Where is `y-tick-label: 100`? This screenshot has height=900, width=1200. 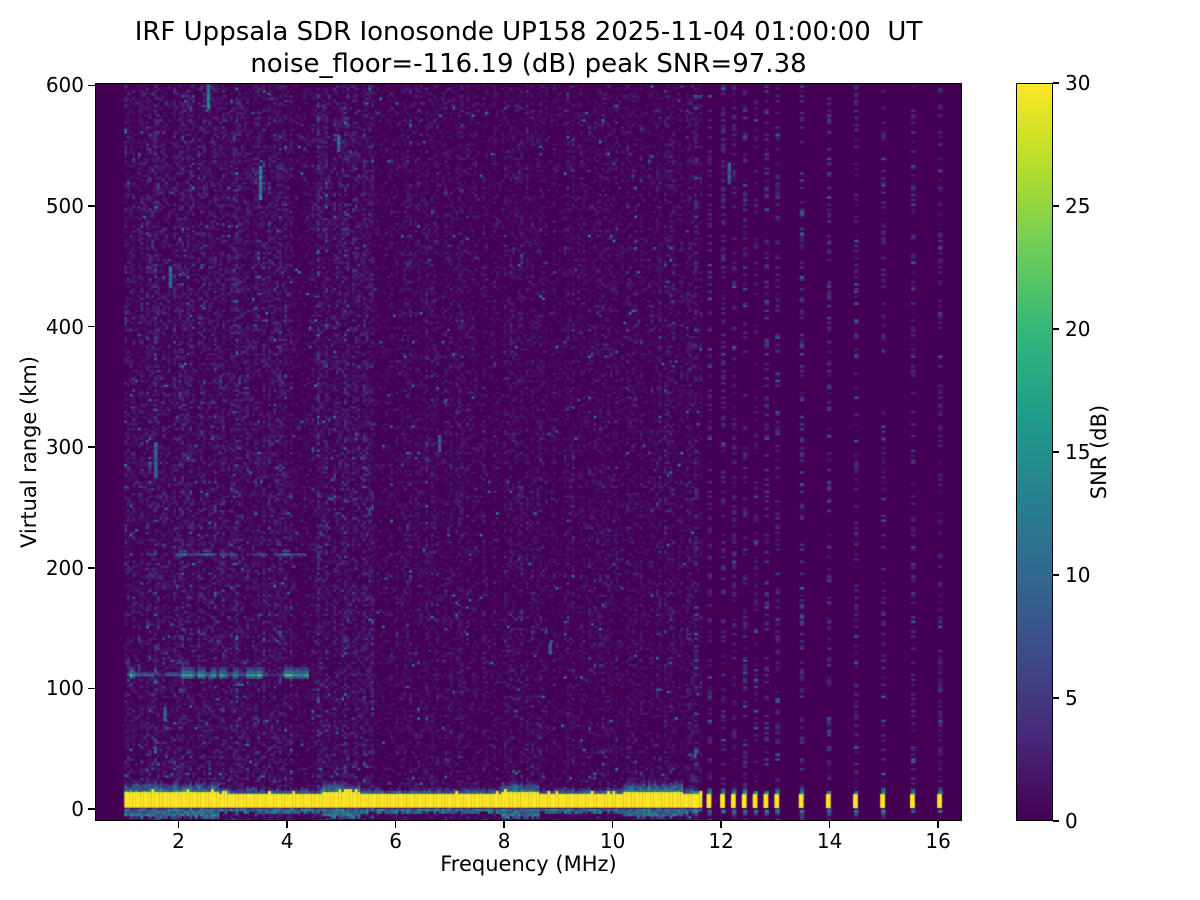 y-tick-label: 100 is located at coordinates (64, 688).